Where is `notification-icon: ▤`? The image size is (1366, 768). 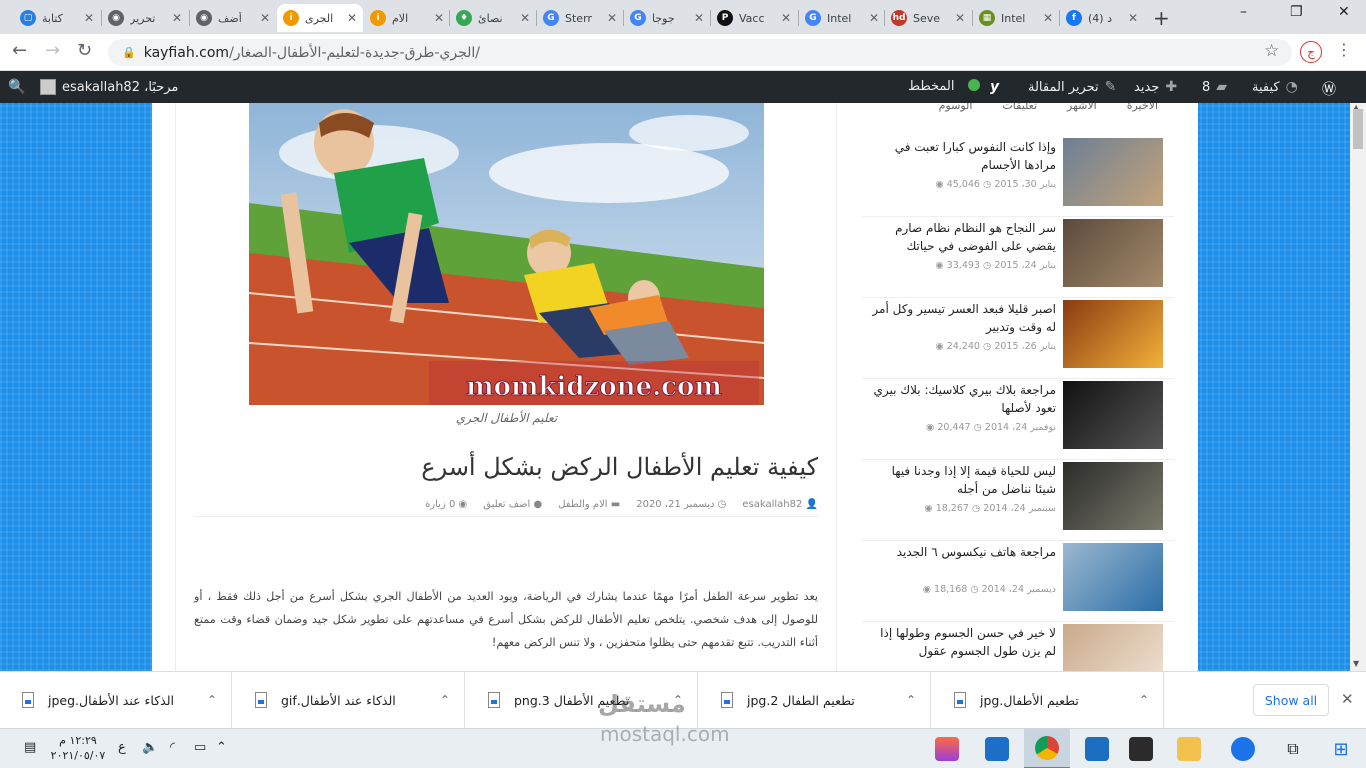 notification-icon: ▤ is located at coordinates (30, 747).